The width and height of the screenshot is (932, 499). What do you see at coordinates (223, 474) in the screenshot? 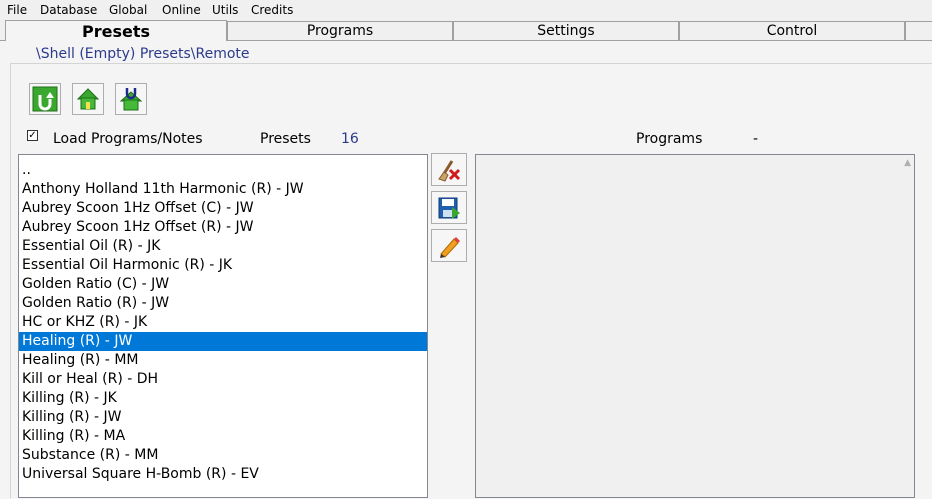
I see `list-item: Universal Square H-Bomb (R) - EV` at bounding box center [223, 474].